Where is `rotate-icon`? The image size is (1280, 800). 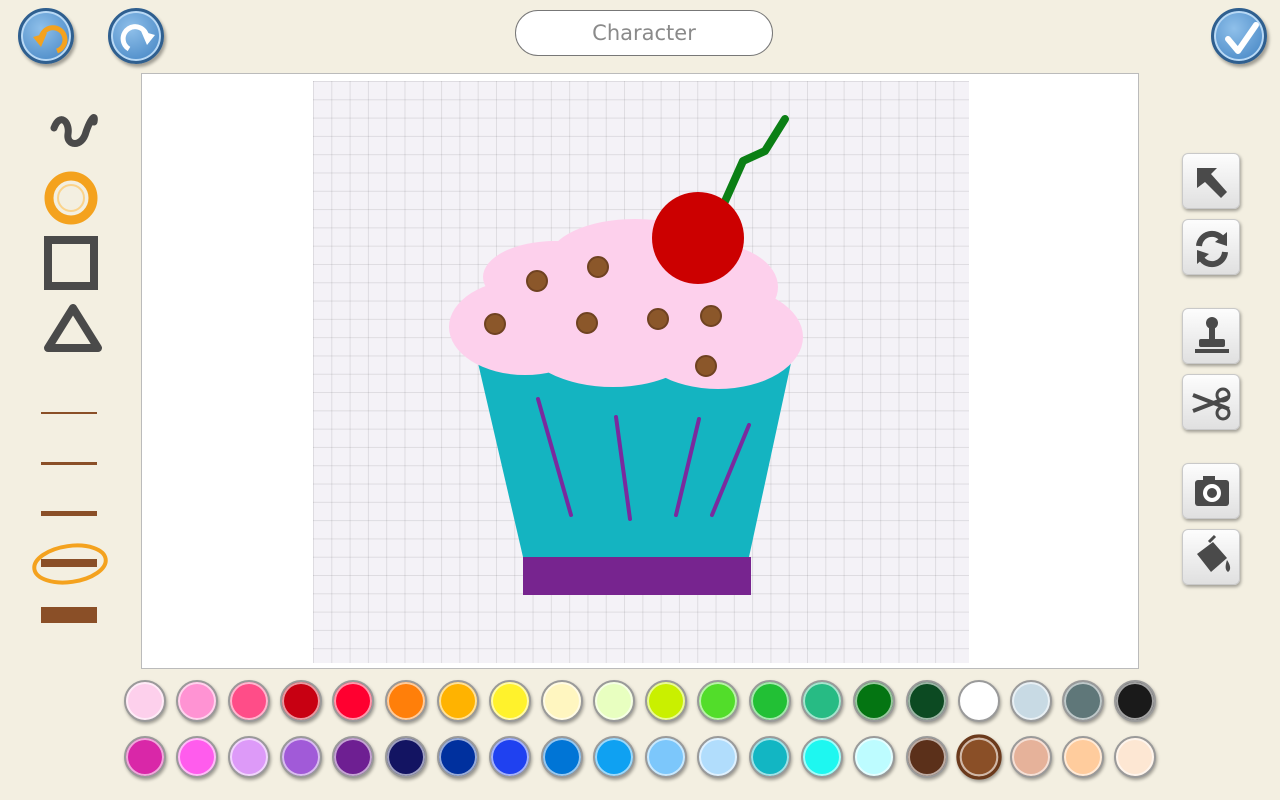
rotate-icon is located at coordinates (1212, 249).